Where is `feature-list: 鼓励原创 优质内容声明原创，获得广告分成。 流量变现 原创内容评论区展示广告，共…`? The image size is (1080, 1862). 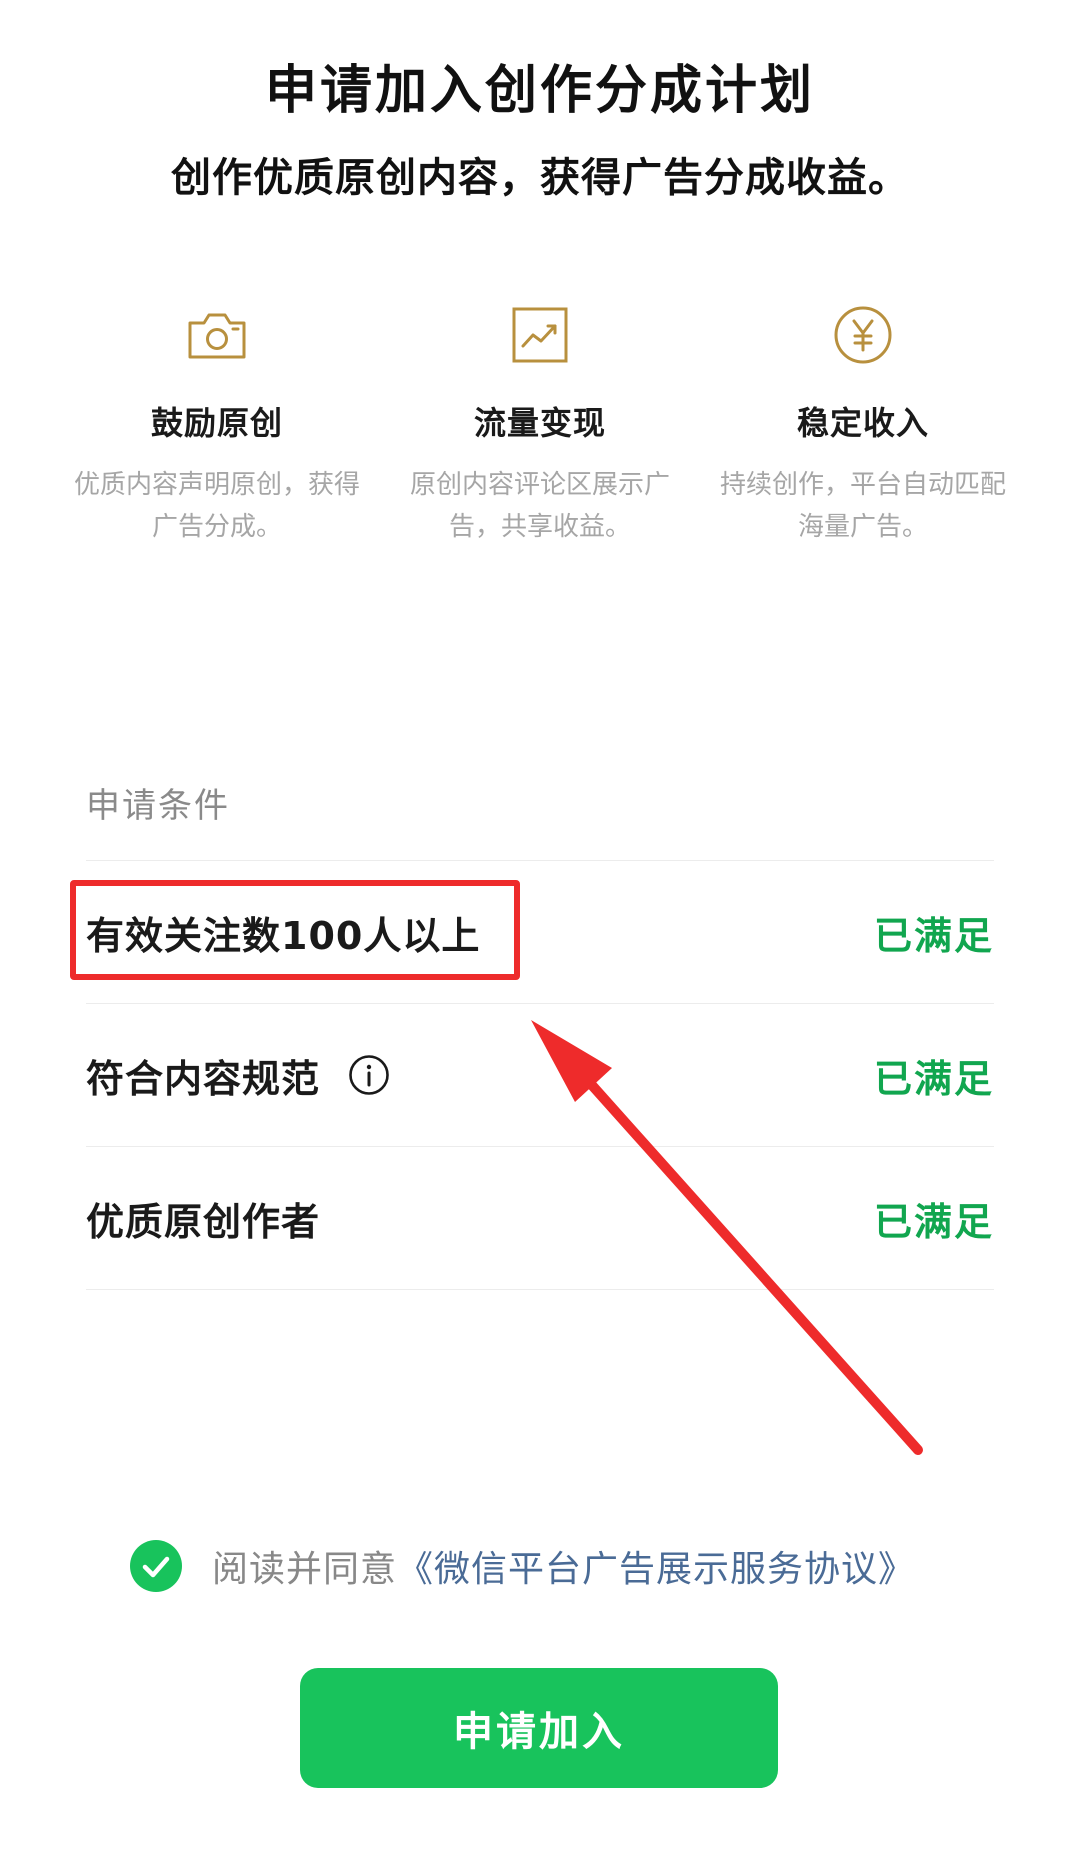 feature-list: 鼓励原创 优质内容声明原创，获得广告分成。 流量变现 原创内容评论区展示广告，共… is located at coordinates (540, 424).